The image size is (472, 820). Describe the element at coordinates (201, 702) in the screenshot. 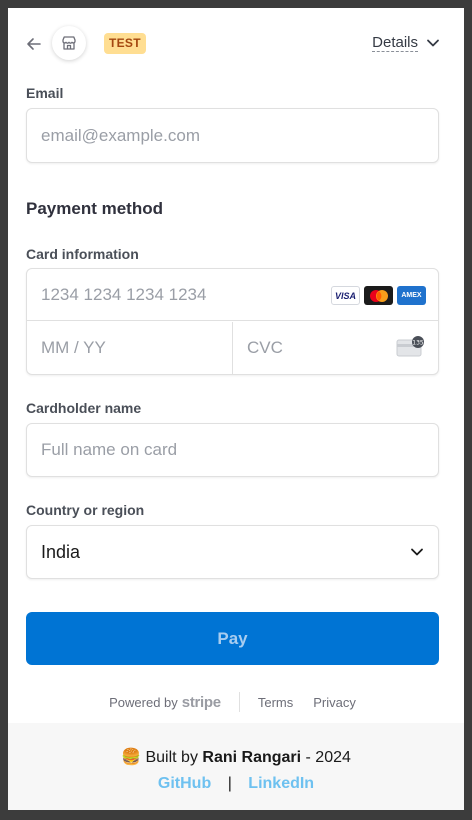

I see `stripe-logo: stripe` at that location.